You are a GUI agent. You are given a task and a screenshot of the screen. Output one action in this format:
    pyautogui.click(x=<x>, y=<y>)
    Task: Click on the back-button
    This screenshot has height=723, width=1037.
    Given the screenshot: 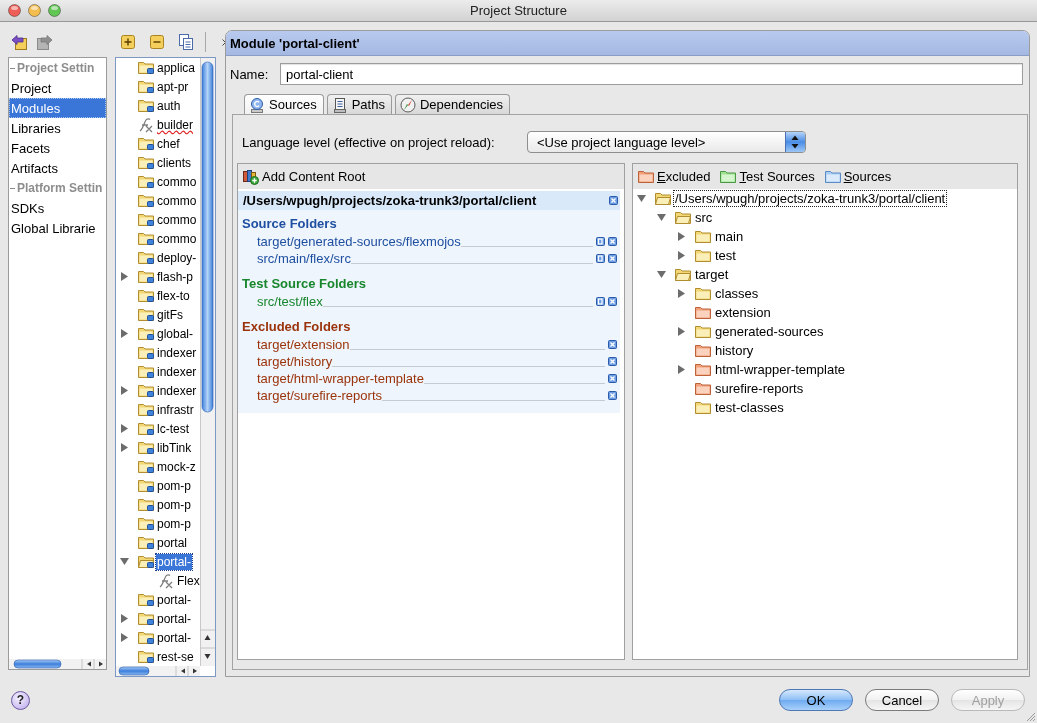 What is the action you would take?
    pyautogui.click(x=19, y=41)
    